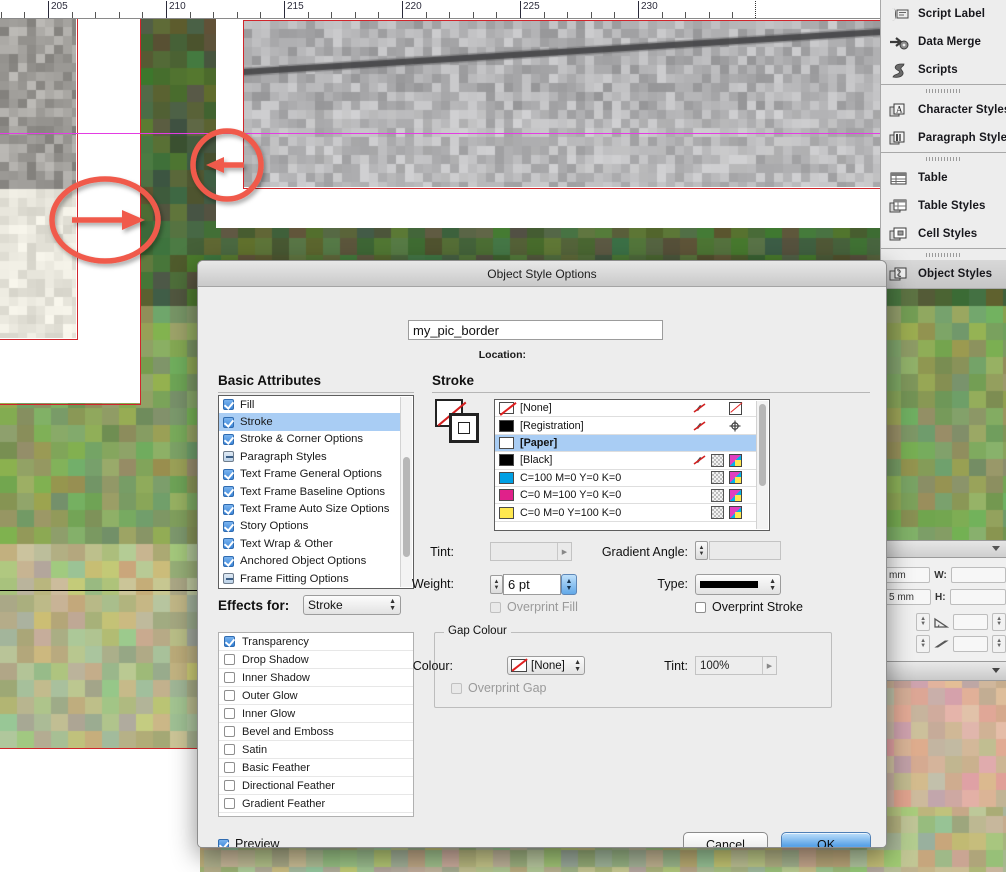 This screenshot has width=1006, height=872. Describe the element at coordinates (826, 839) in the screenshot. I see `ok-button: OK` at that location.